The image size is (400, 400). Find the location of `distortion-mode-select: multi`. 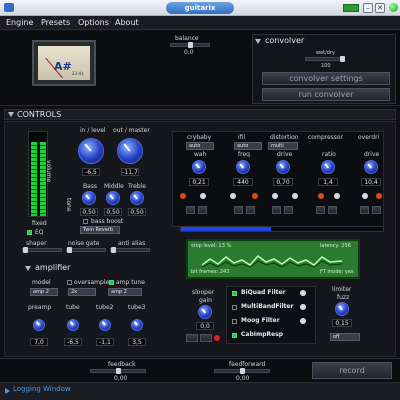

distortion-mode-select: multi is located at coordinates (283, 146).